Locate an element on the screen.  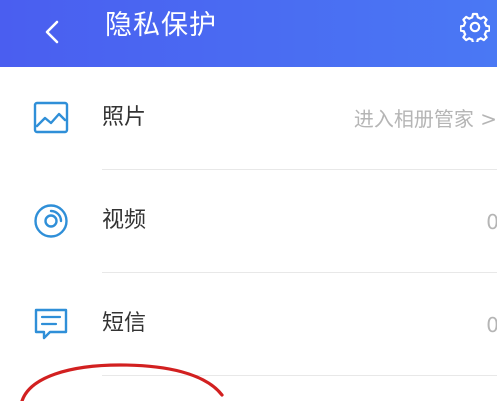
chevron-left-icon is located at coordinates (52, 32).